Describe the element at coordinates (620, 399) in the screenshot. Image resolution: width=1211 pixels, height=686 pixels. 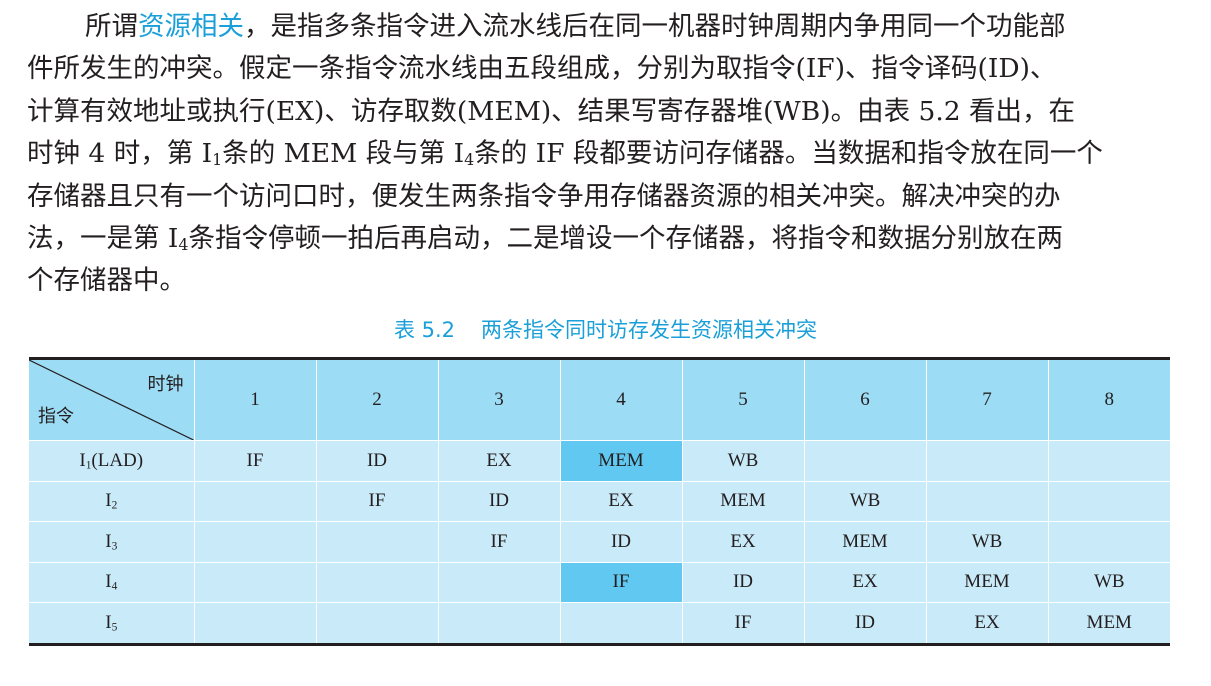
I see `clock-header-4: 4` at that location.